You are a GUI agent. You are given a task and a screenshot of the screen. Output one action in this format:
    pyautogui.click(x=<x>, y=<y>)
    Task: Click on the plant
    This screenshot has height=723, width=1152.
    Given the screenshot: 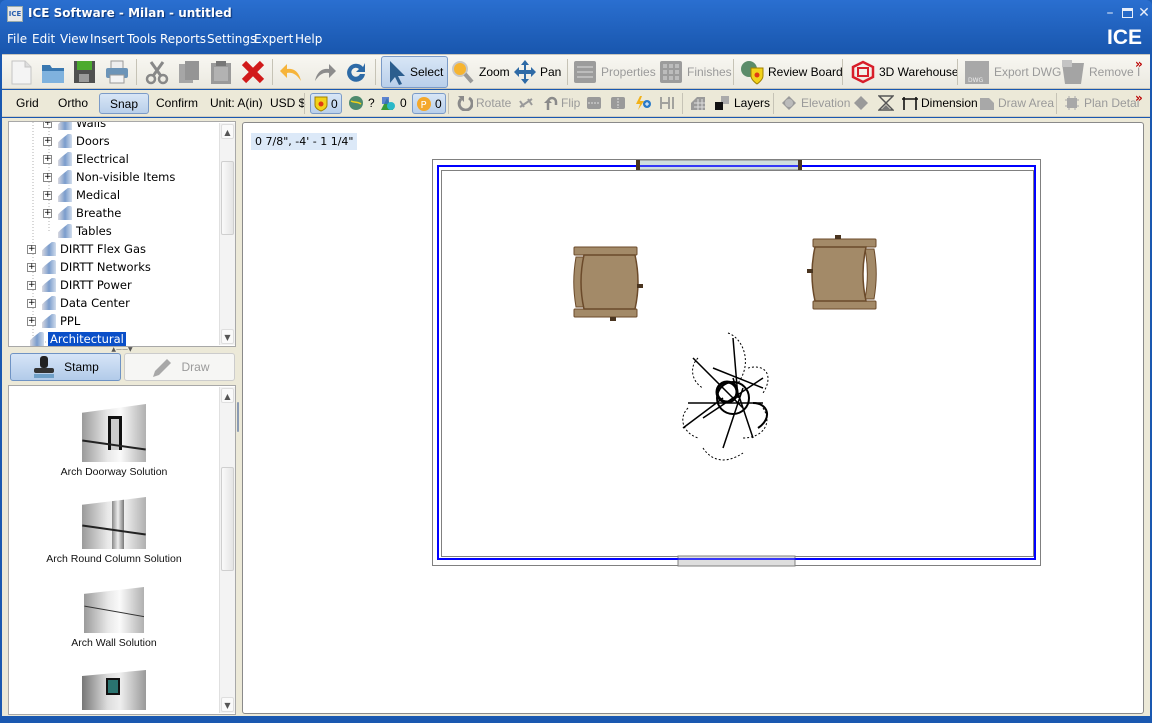 What is the action you would take?
    pyautogui.click(x=725, y=396)
    